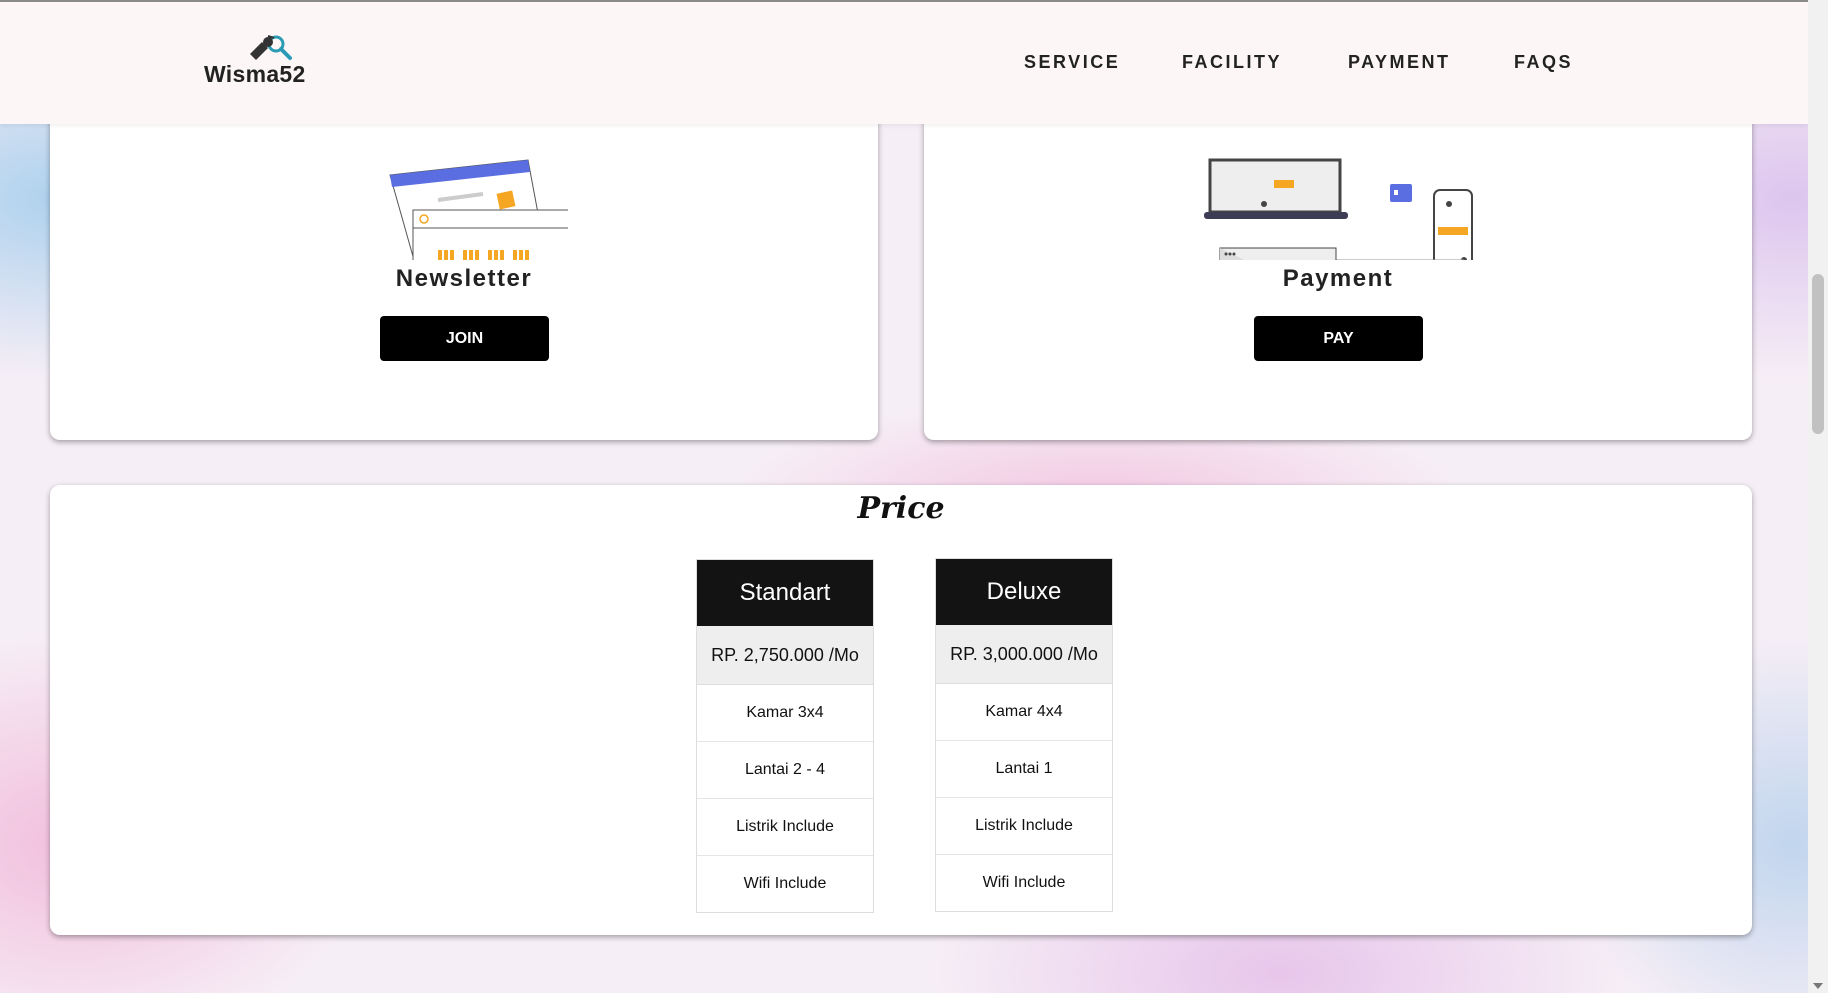  What do you see at coordinates (1338, 278) in the screenshot?
I see `payment-title: Payment` at bounding box center [1338, 278].